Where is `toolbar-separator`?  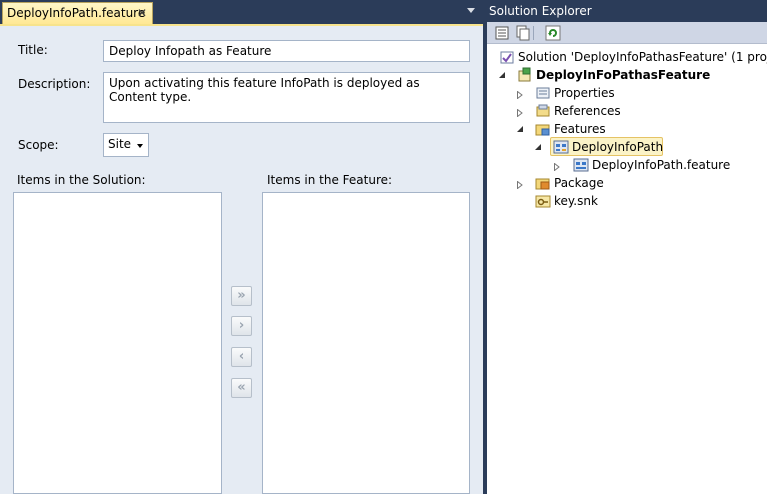 toolbar-separator is located at coordinates (533, 33).